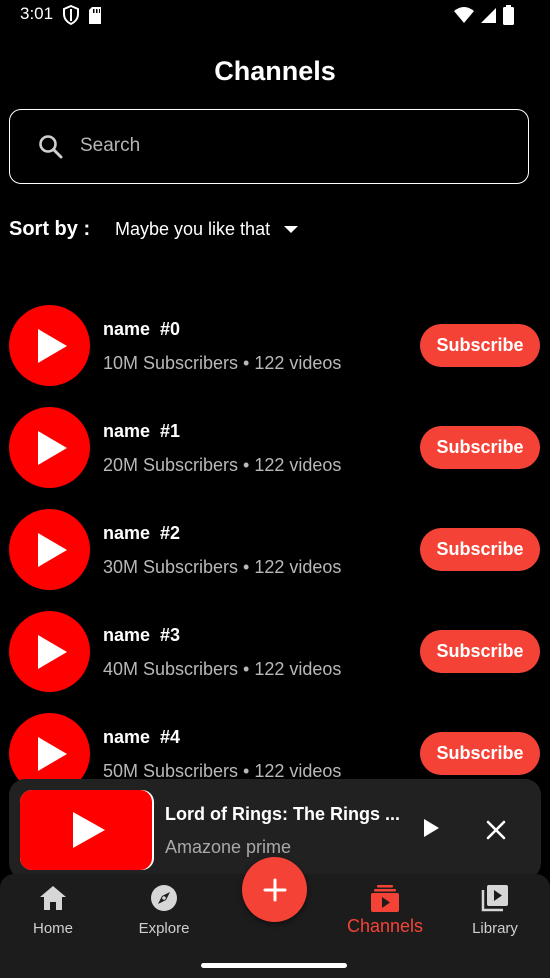 The width and height of the screenshot is (550, 978). Describe the element at coordinates (50, 229) in the screenshot. I see `sort-label: Sort by :` at that location.